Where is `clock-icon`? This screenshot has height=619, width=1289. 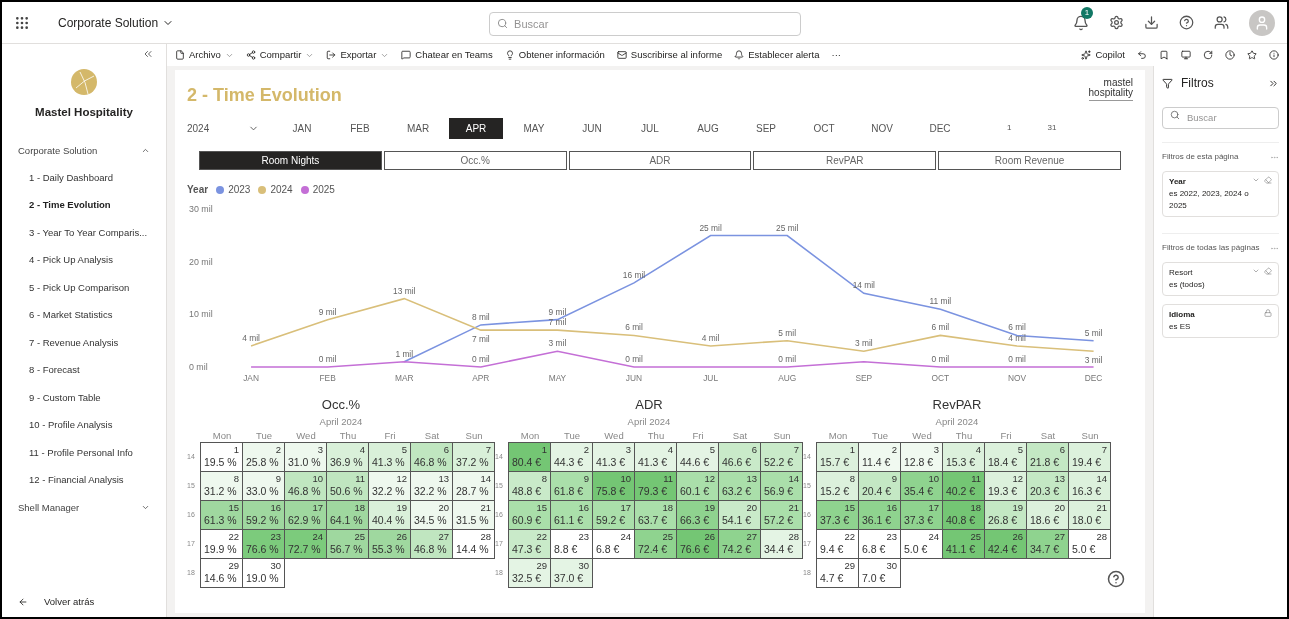
clock-icon is located at coordinates (1230, 55).